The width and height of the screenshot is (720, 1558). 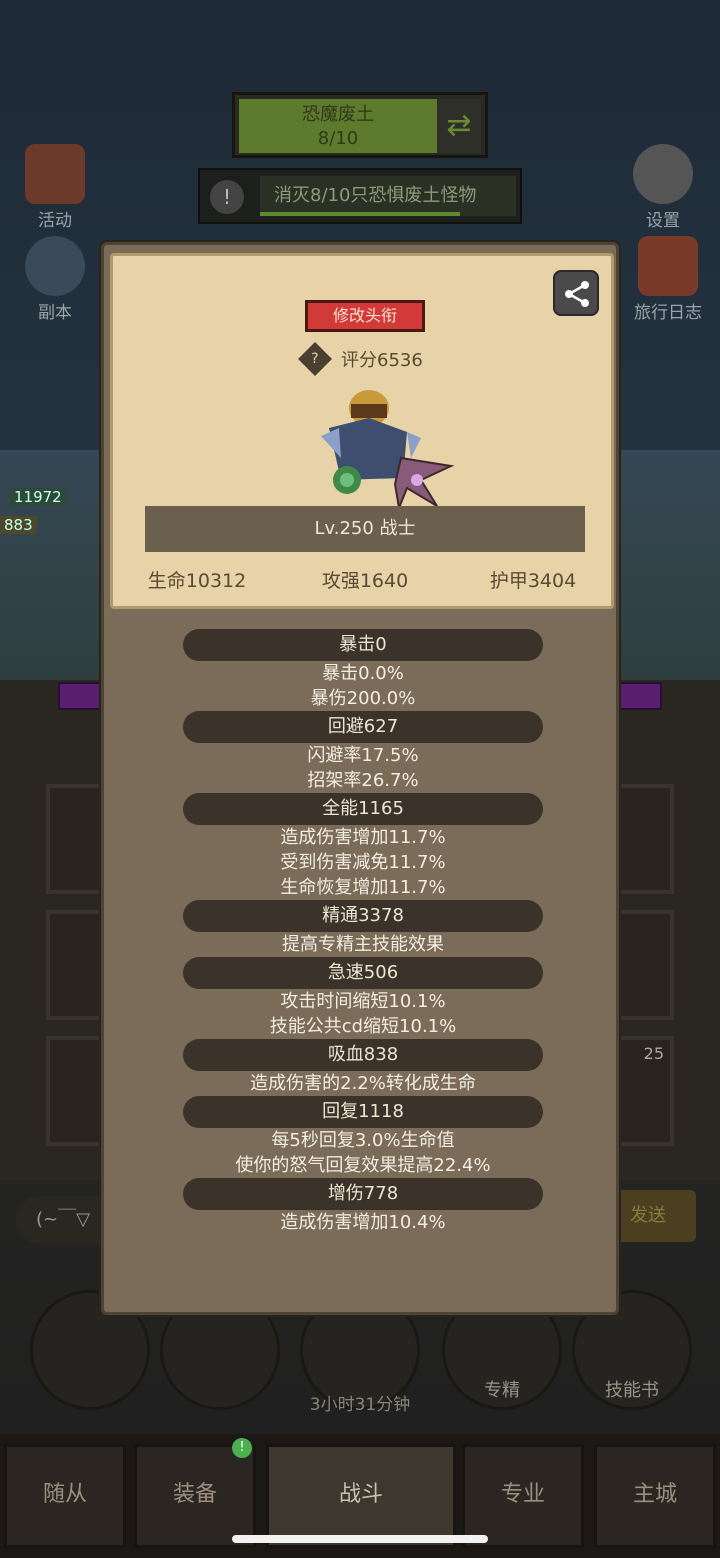 What do you see at coordinates (533, 581) in the screenshot?
I see `armor-stat: 护甲3404` at bounding box center [533, 581].